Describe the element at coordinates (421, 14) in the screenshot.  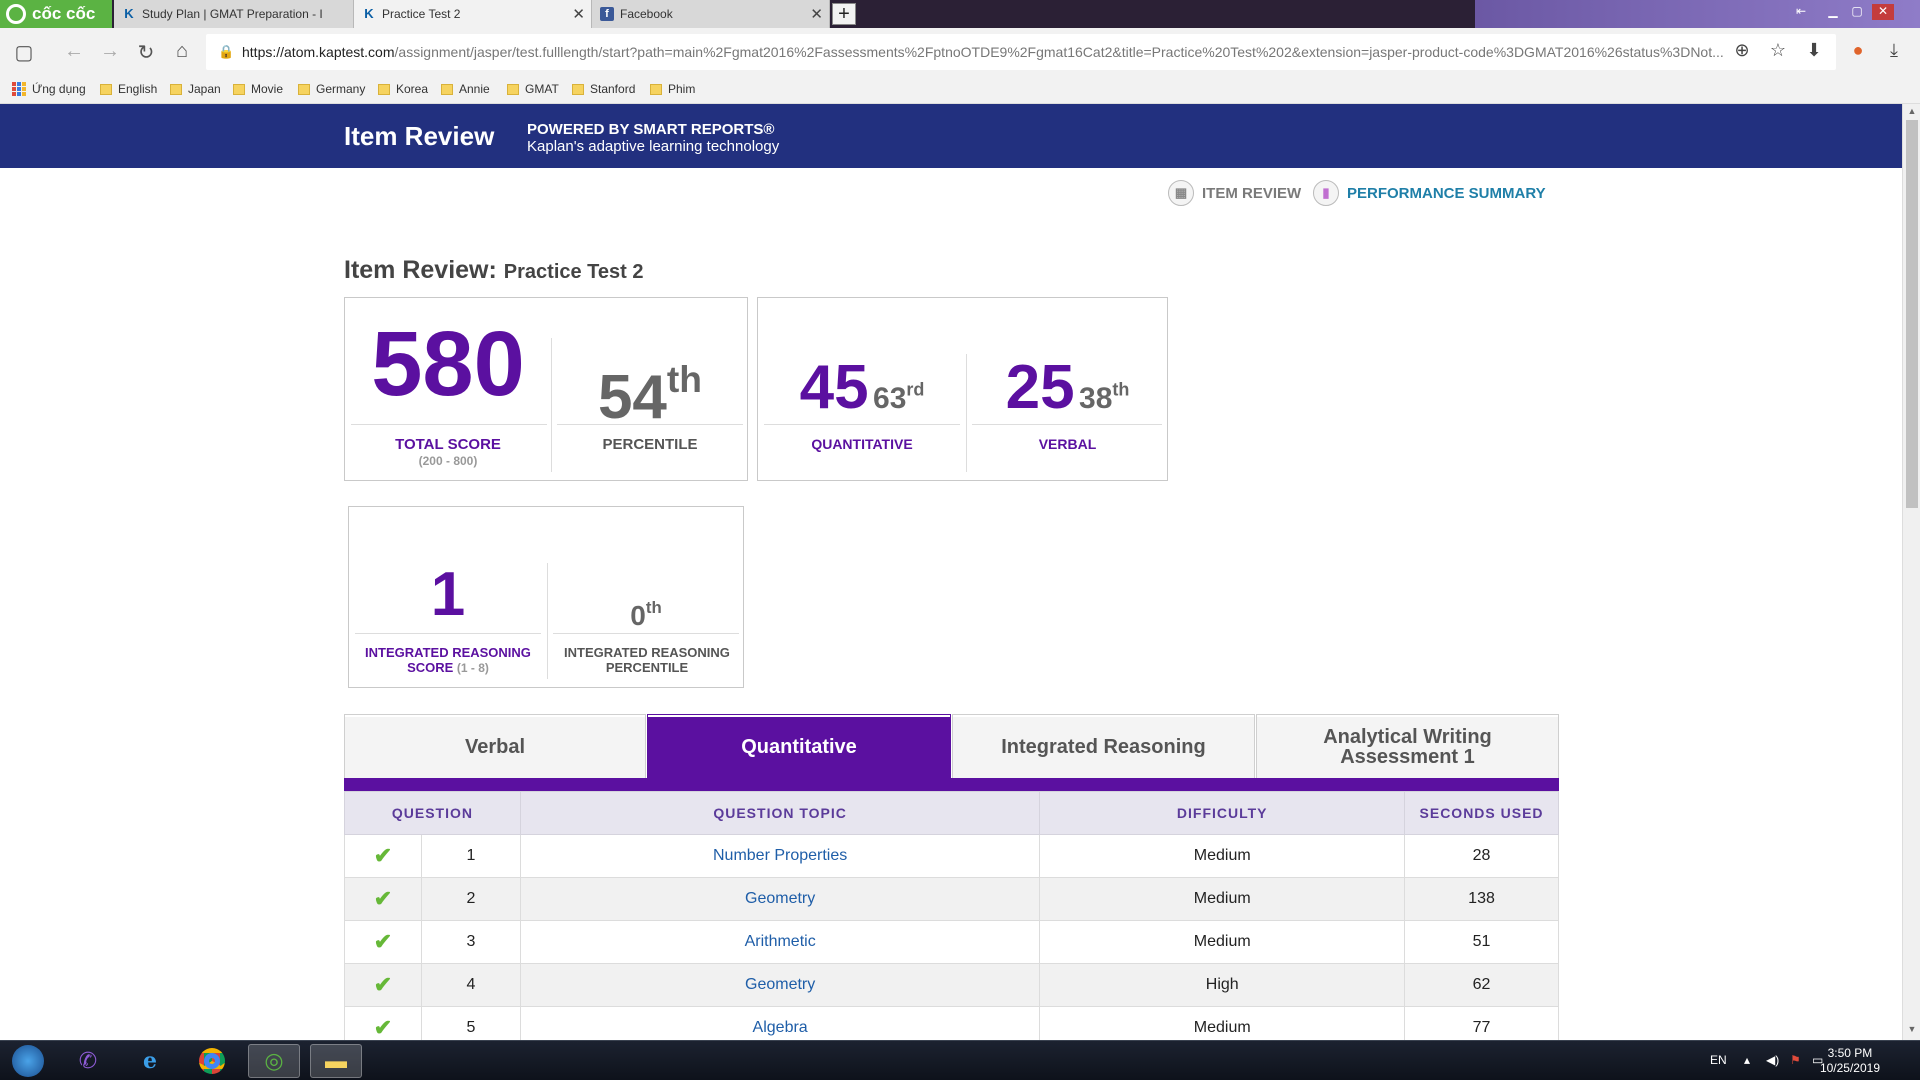
I see `tab-title: Practice Test 2` at that location.